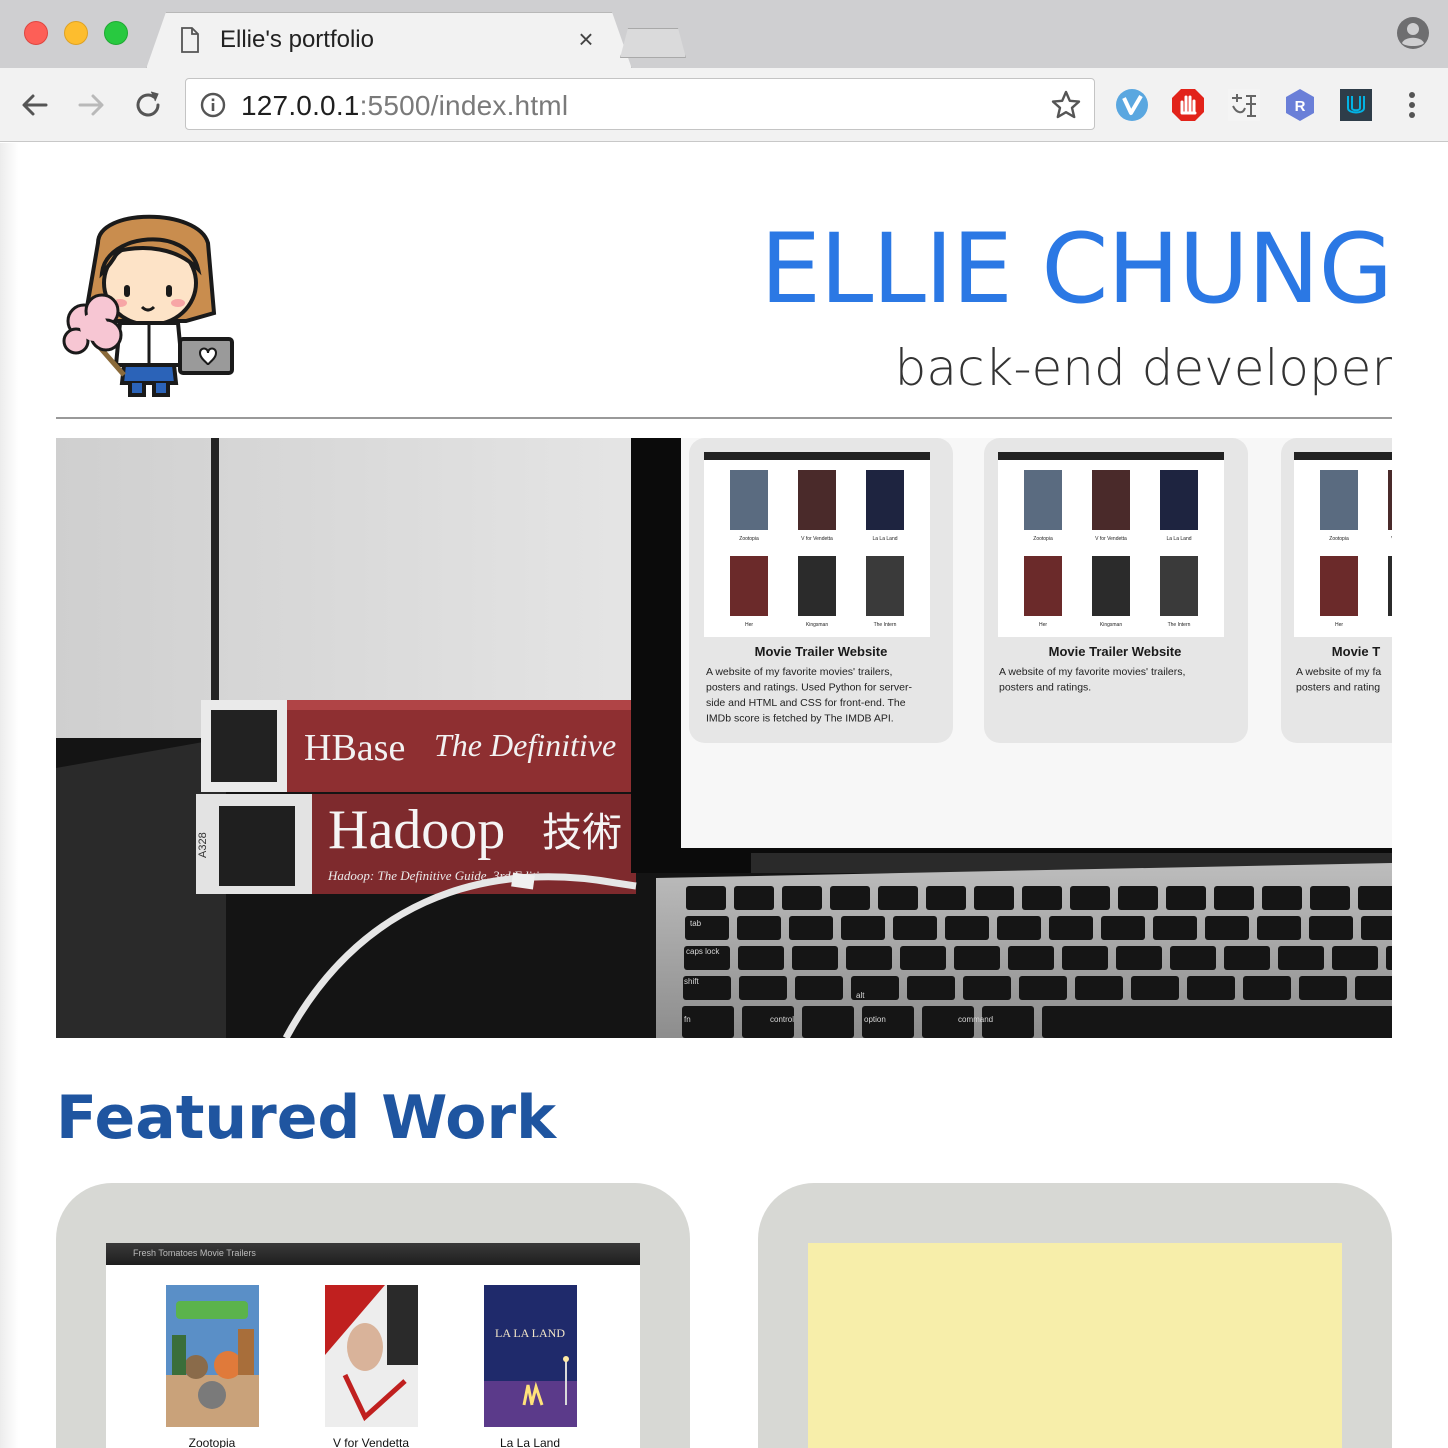 This screenshot has width=1448, height=1448. I want to click on avatar, so click(148, 305).